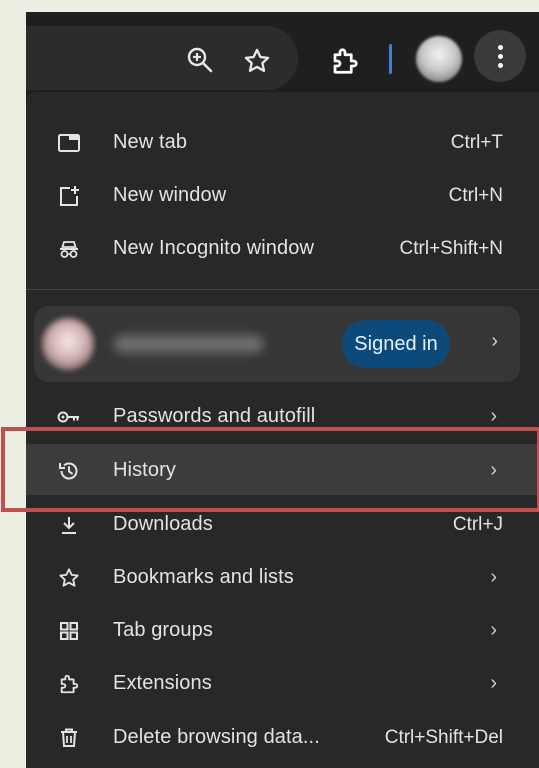 The image size is (539, 768). Describe the element at coordinates (476, 142) in the screenshot. I see `shortcut: Ctrl+T` at that location.